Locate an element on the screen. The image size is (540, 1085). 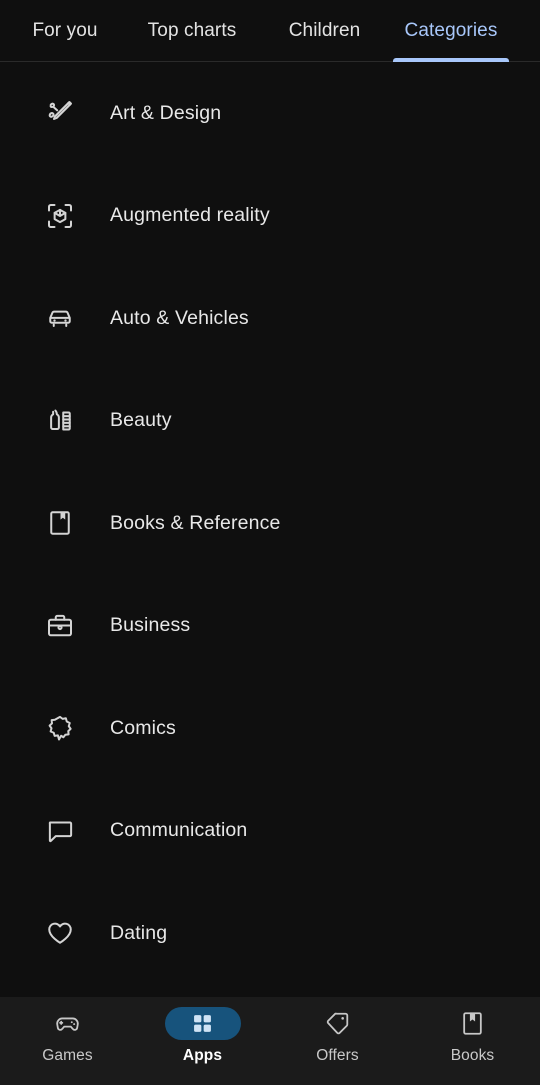
chat-bubble-icon is located at coordinates (60, 831).